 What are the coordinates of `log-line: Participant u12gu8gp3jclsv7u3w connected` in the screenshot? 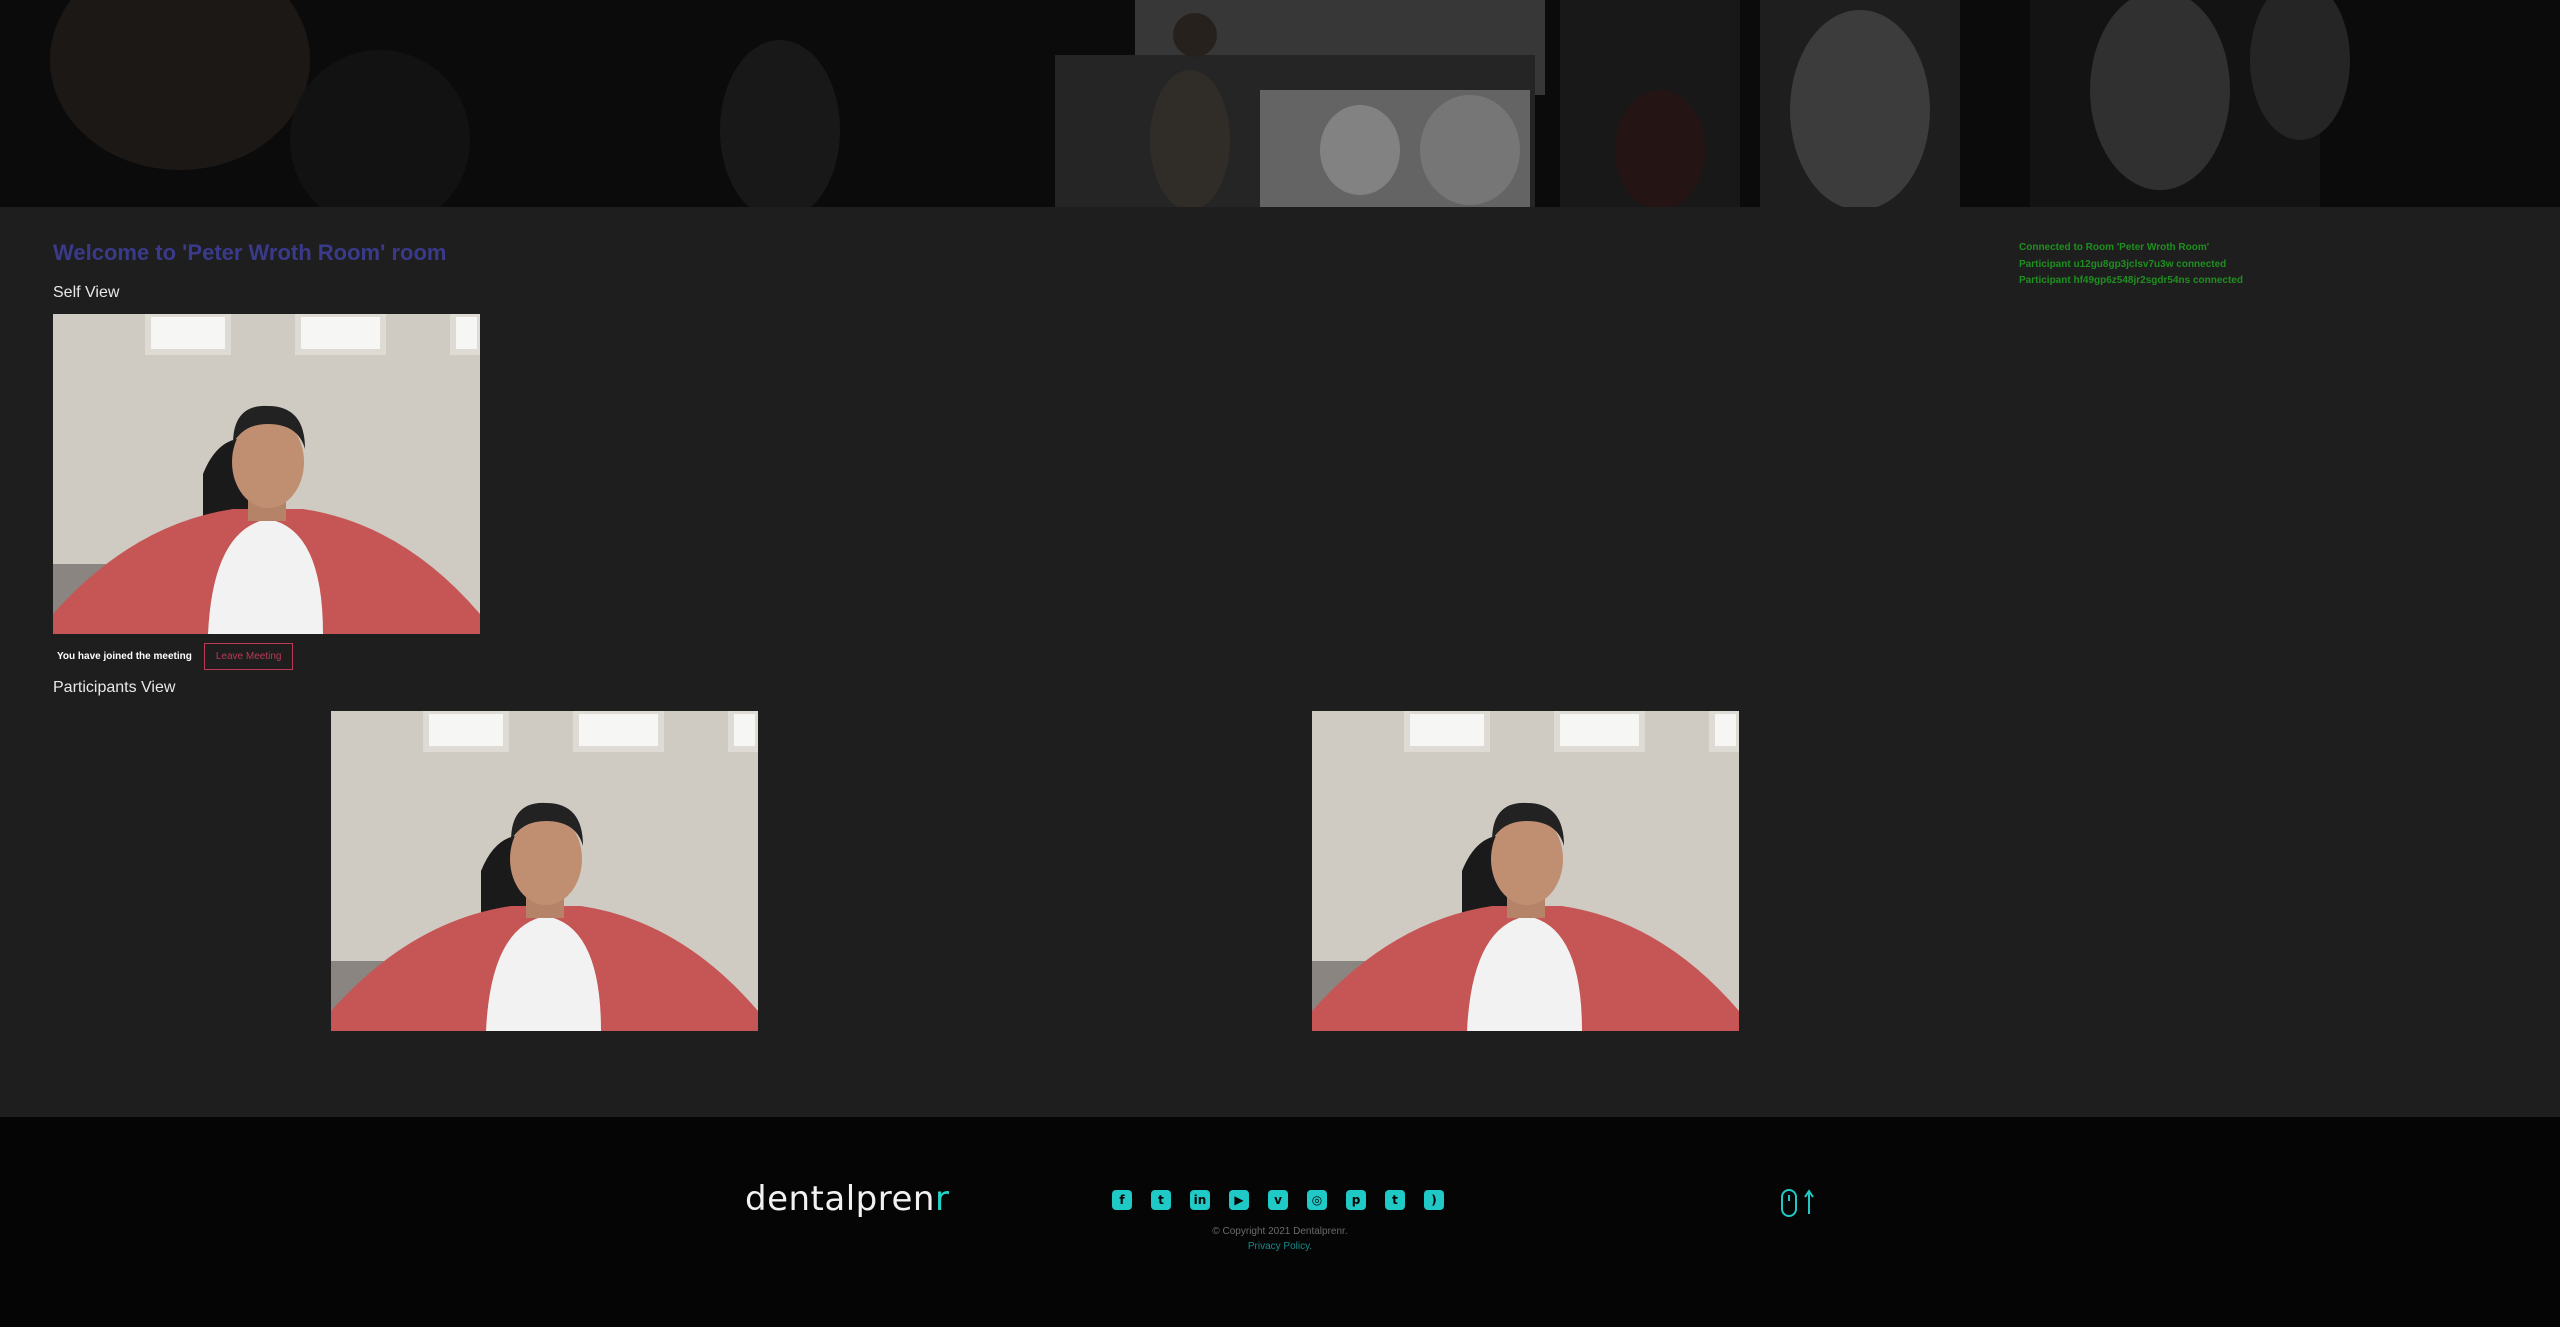 It's located at (2123, 264).